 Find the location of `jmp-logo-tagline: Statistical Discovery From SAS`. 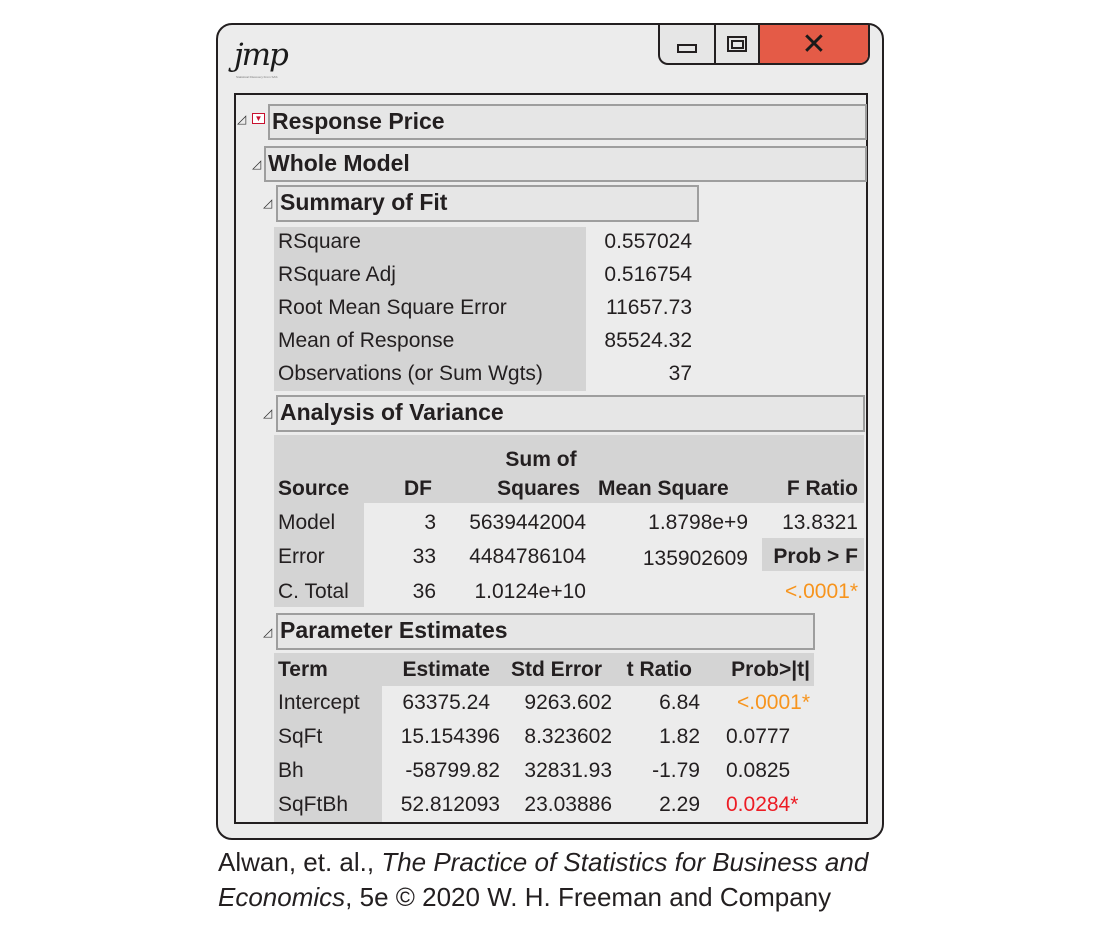

jmp-logo-tagline: Statistical Discovery From SAS is located at coordinates (257, 77).